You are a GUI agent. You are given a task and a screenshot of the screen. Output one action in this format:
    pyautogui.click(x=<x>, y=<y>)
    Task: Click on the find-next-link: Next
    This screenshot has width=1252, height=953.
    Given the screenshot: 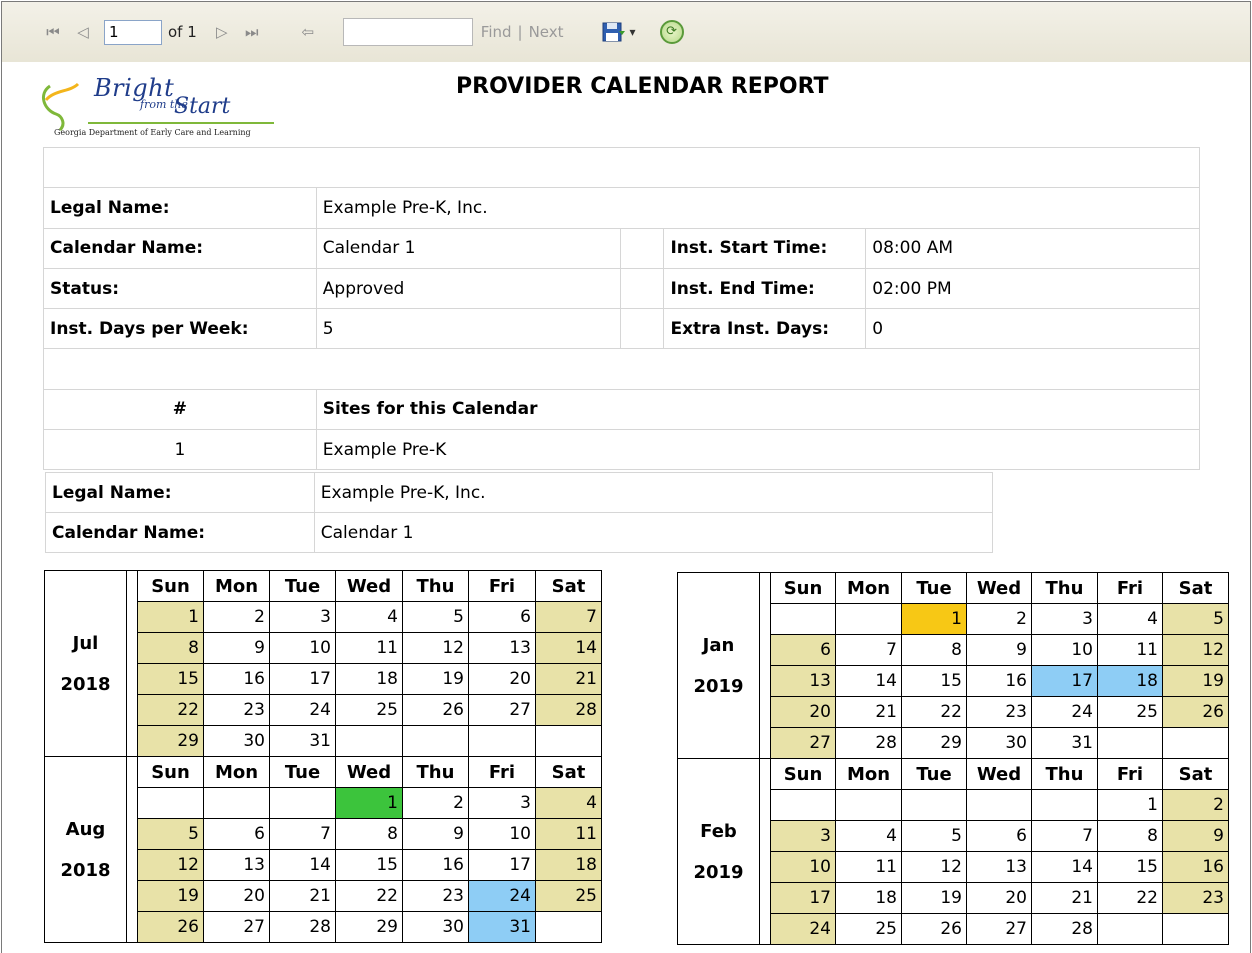 What is the action you would take?
    pyautogui.click(x=546, y=32)
    